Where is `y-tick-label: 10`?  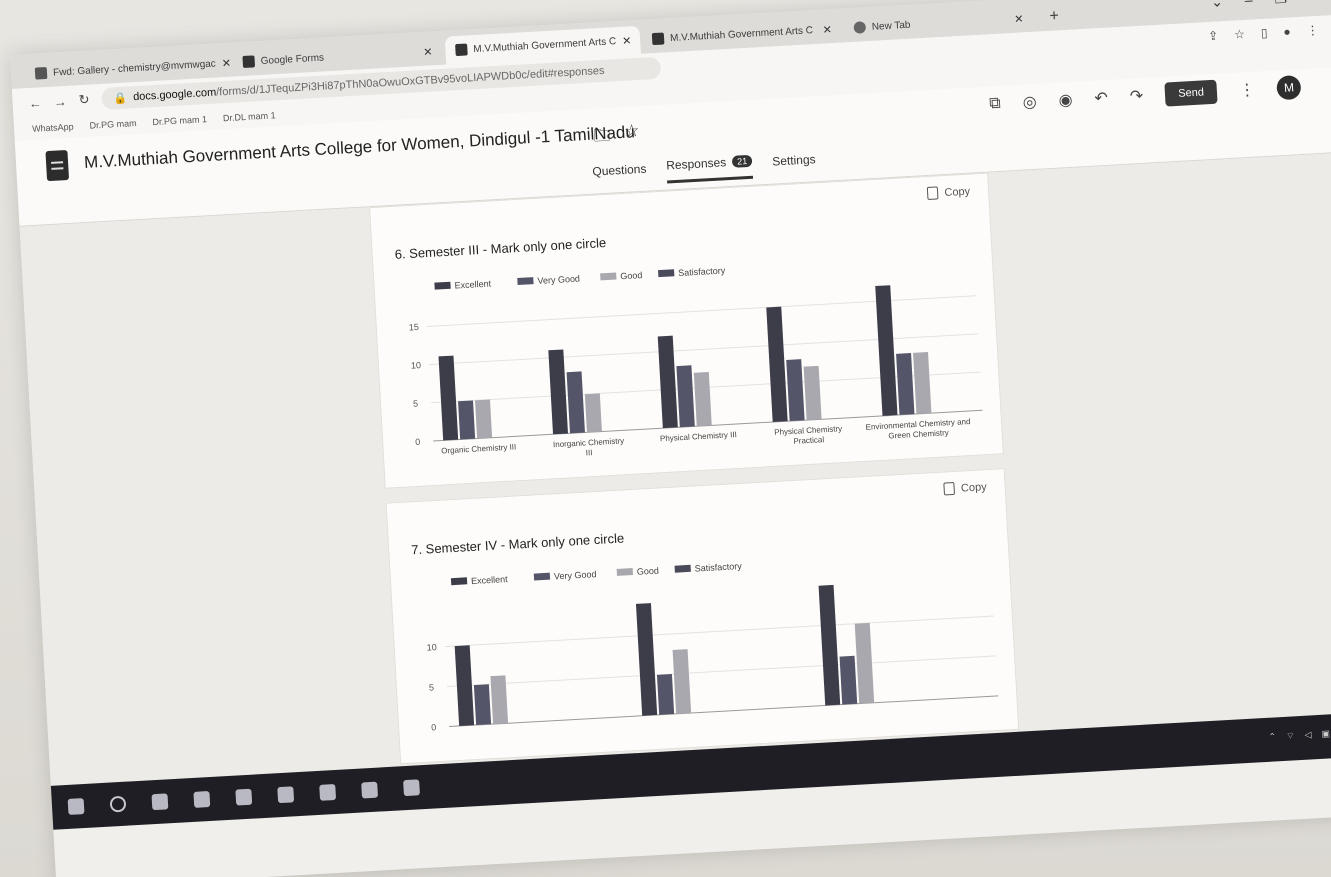 y-tick-label: 10 is located at coordinates (431, 647).